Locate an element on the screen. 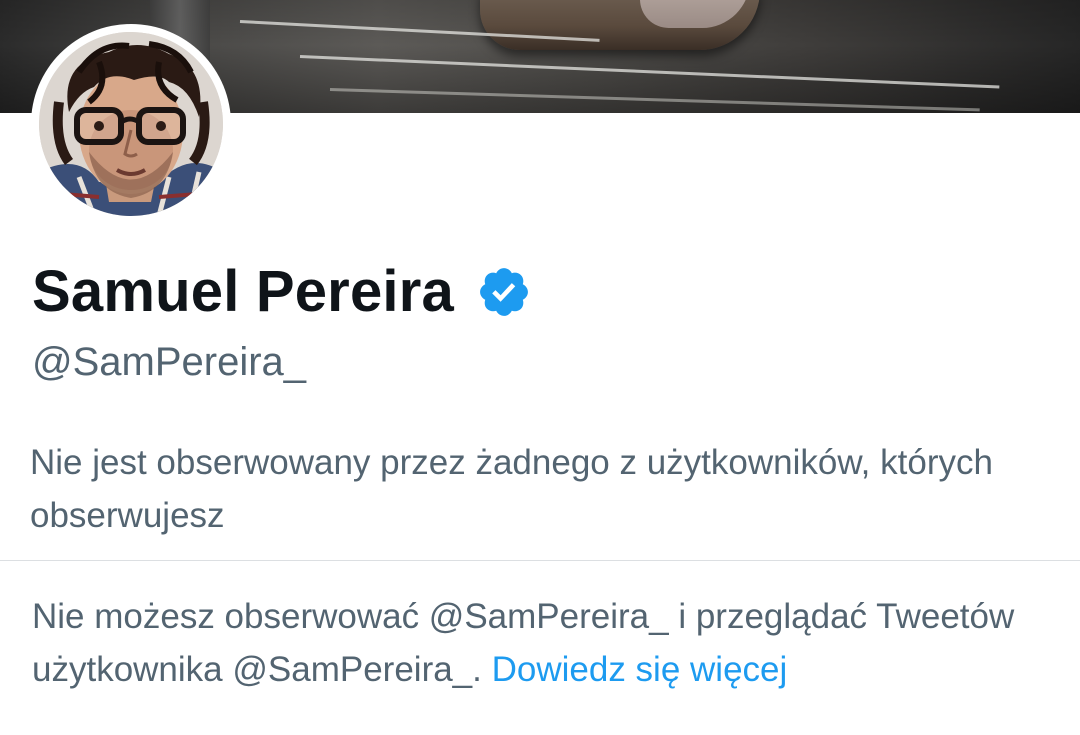  profile-name-row: Samuel Pereira is located at coordinates (282, 292).